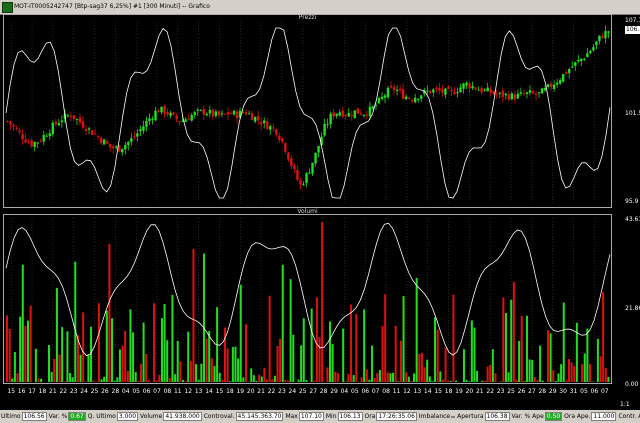  Describe the element at coordinates (604, 391) in the screenshot. I see `x-axis-label: 07` at that location.